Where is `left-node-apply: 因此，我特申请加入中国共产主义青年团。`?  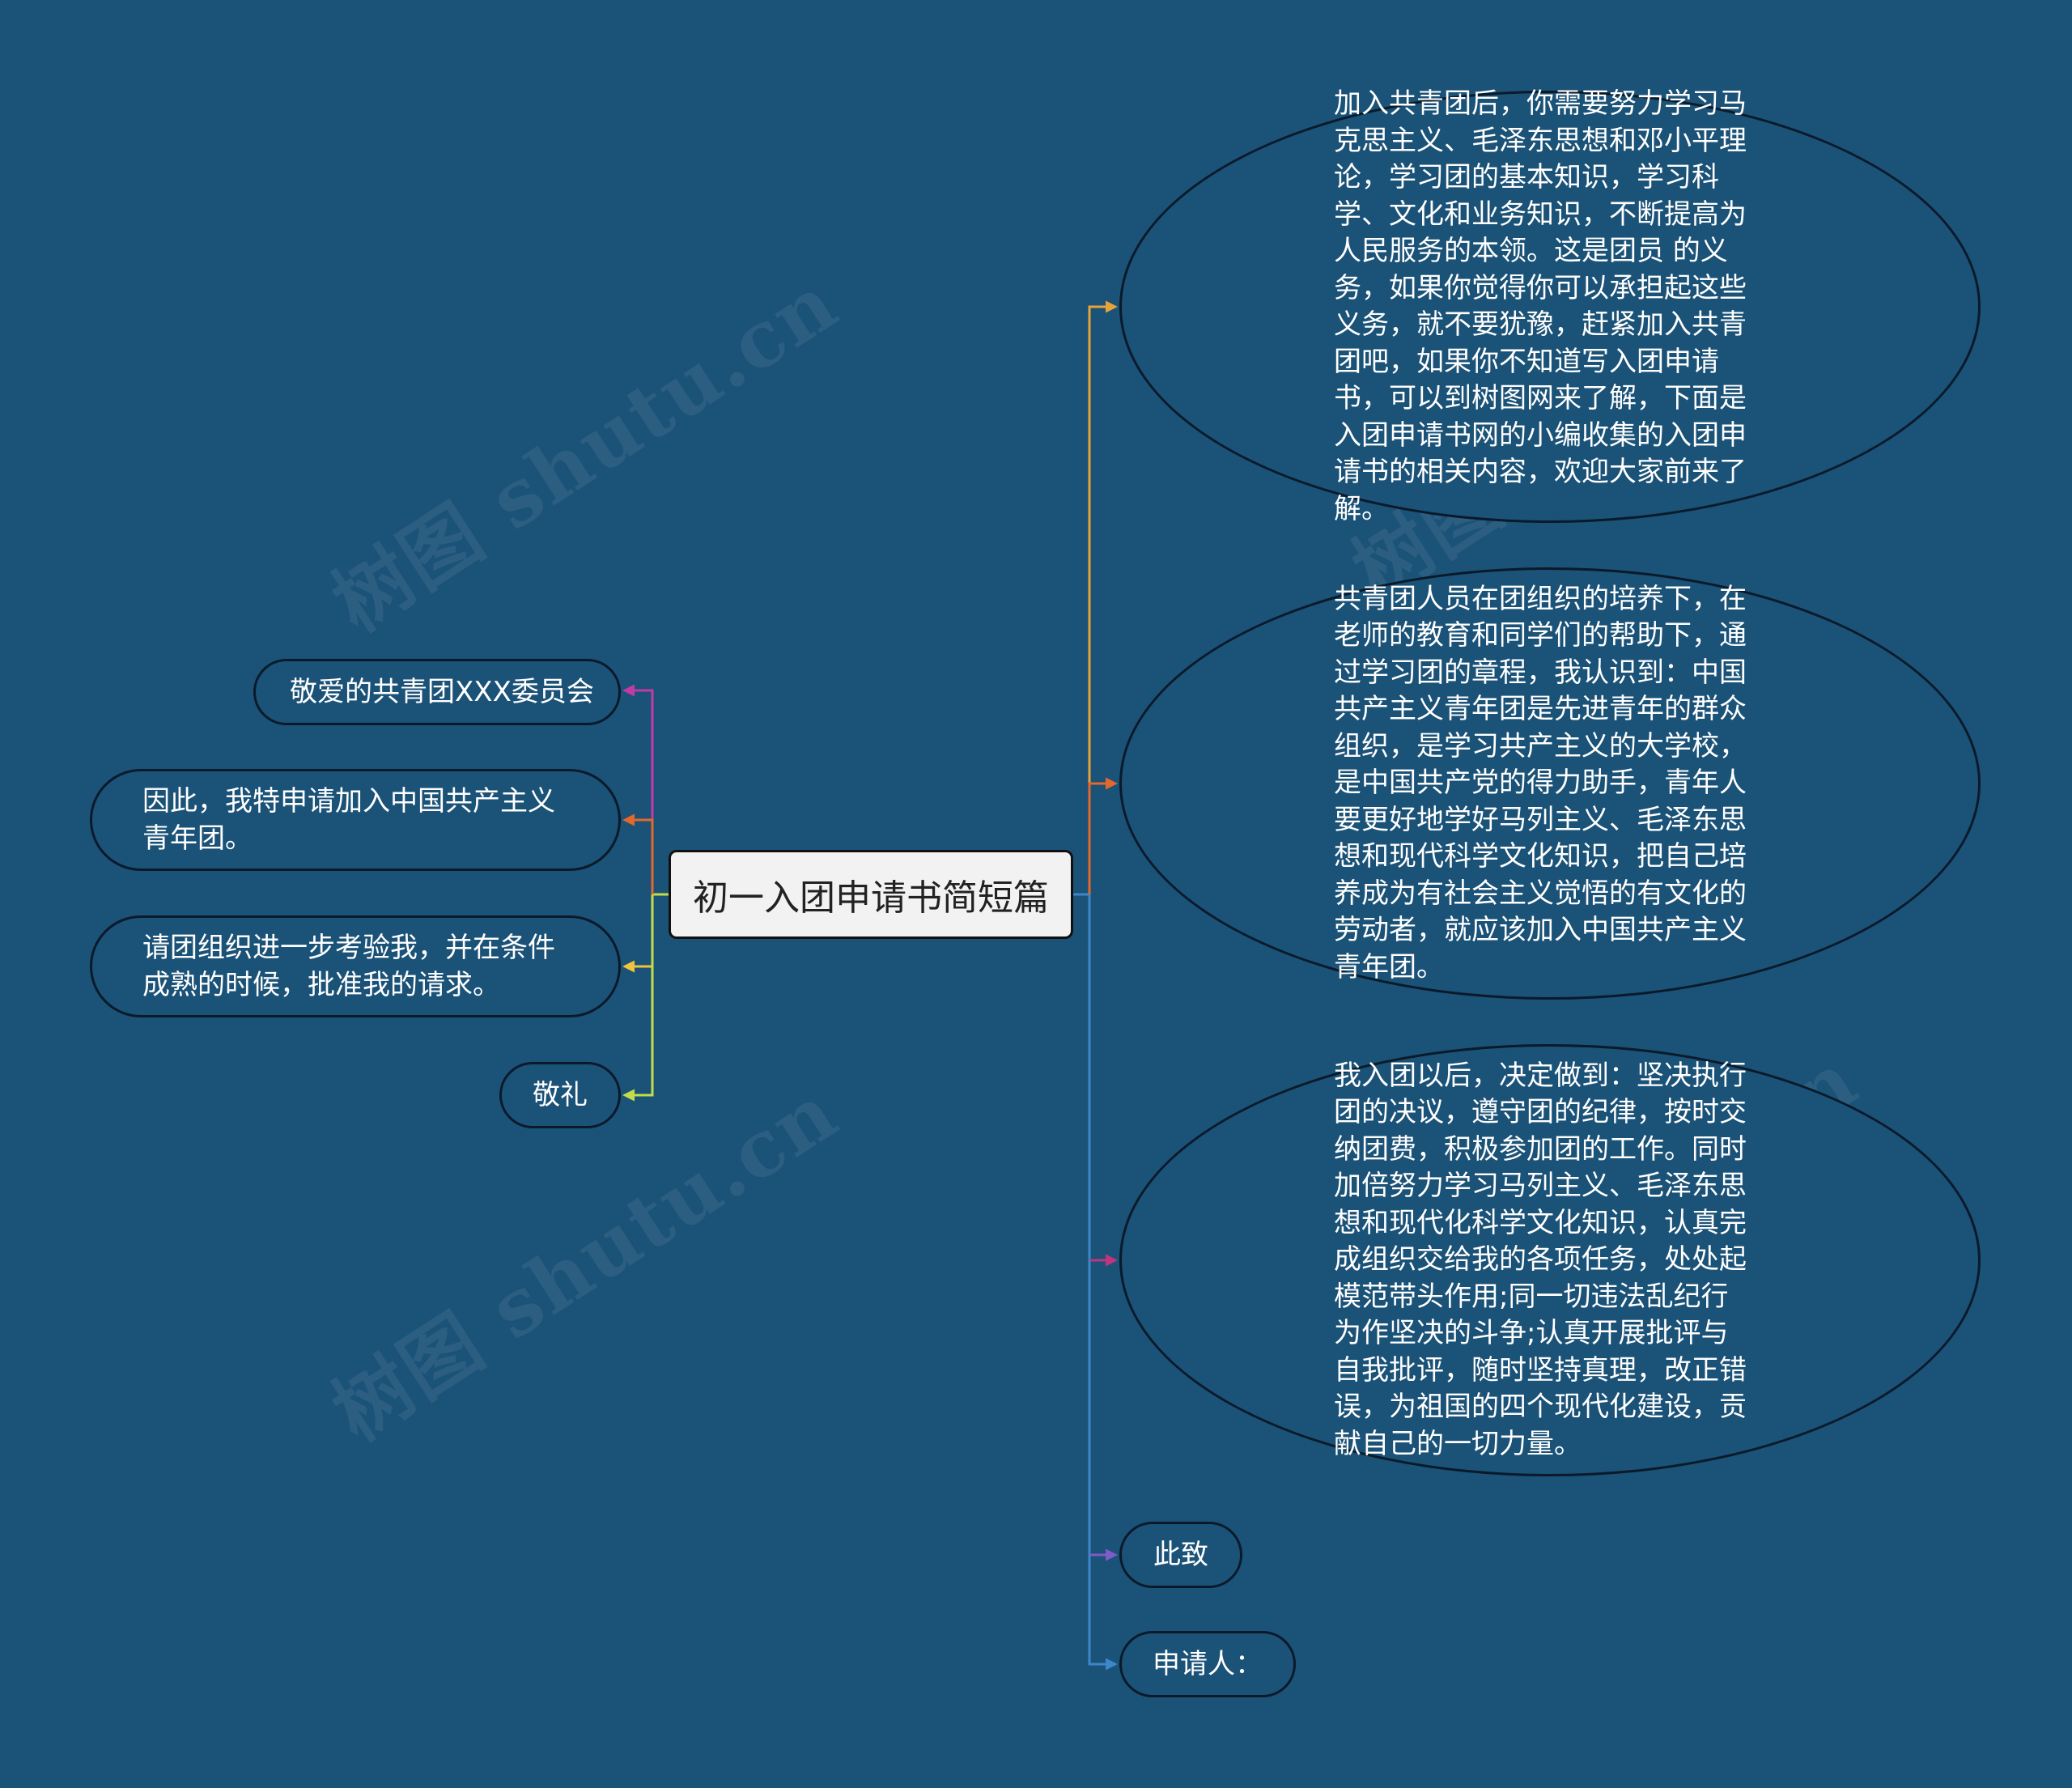
left-node-apply: 因此，我特申请加入中国共产主义青年团。 is located at coordinates (355, 820).